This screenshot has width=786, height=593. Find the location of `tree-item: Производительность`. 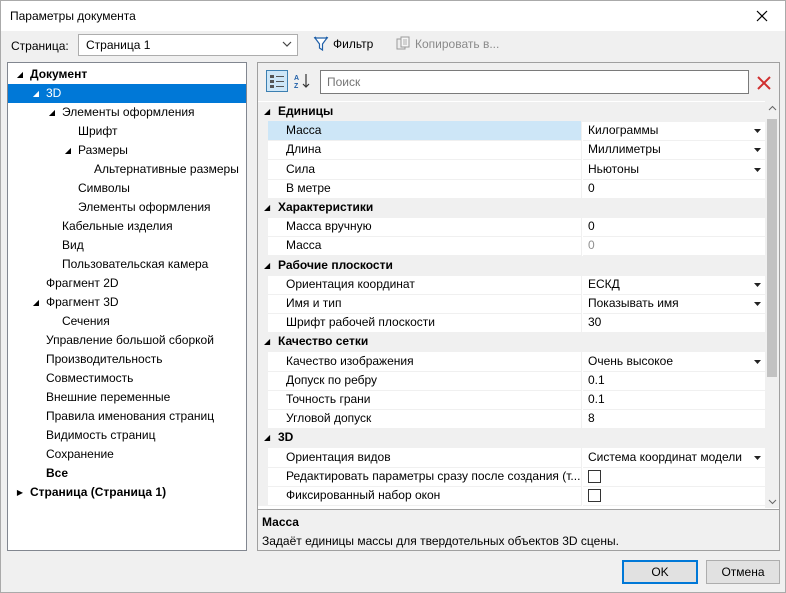

tree-item: Производительность is located at coordinates (127, 359).